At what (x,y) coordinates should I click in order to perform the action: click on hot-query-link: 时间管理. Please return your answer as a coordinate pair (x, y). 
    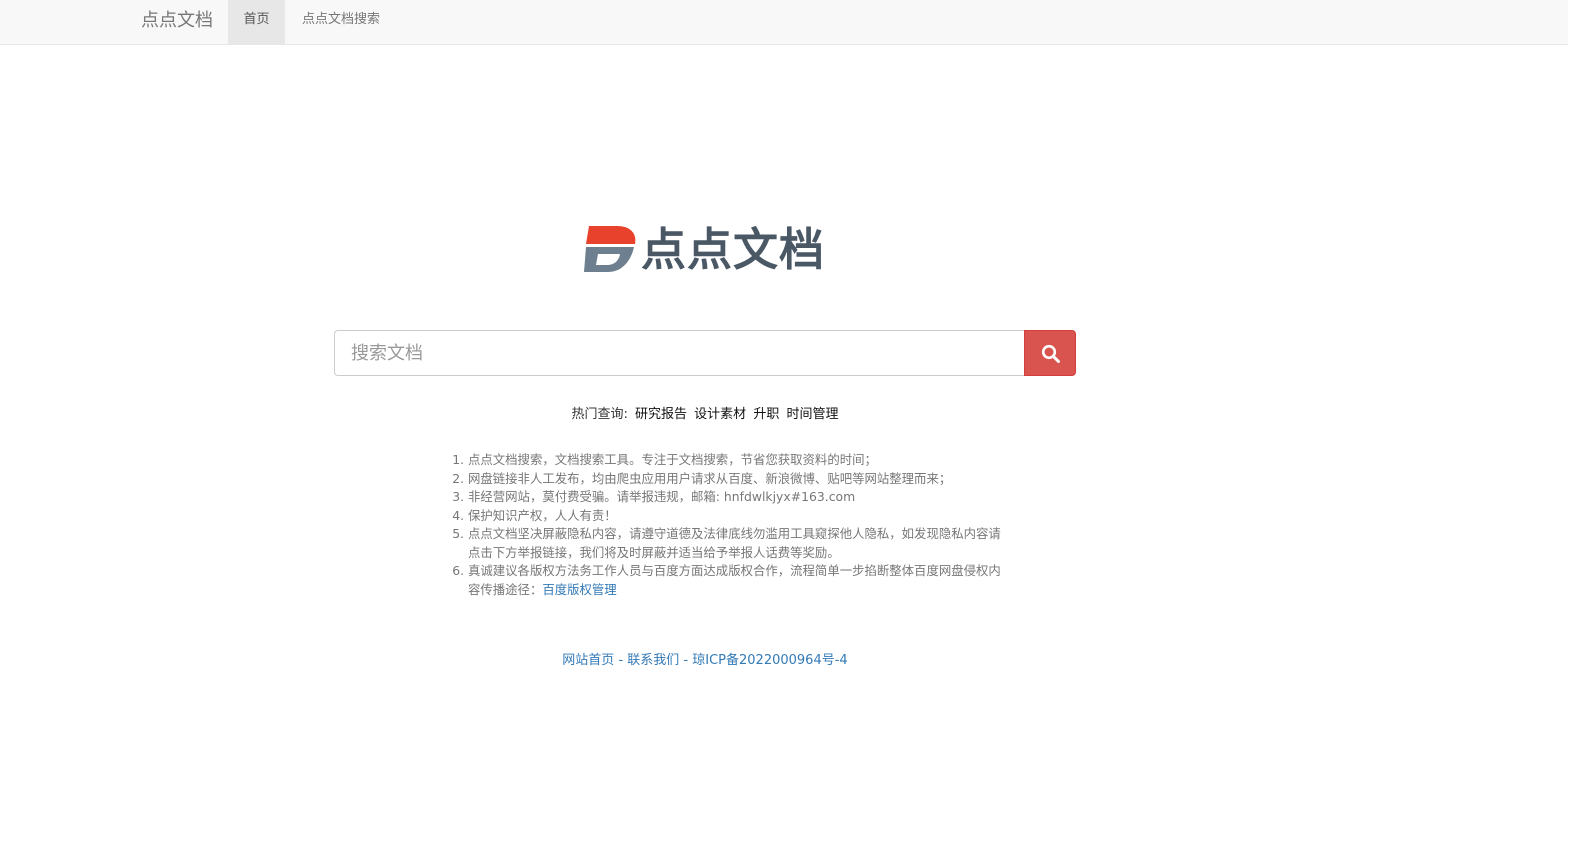
    Looking at the image, I should click on (812, 414).